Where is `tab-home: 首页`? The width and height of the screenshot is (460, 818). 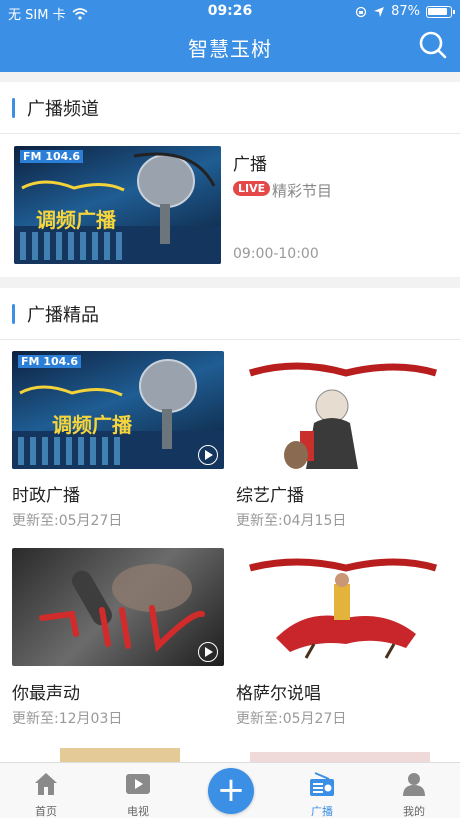 tab-home: 首页 is located at coordinates (46, 790).